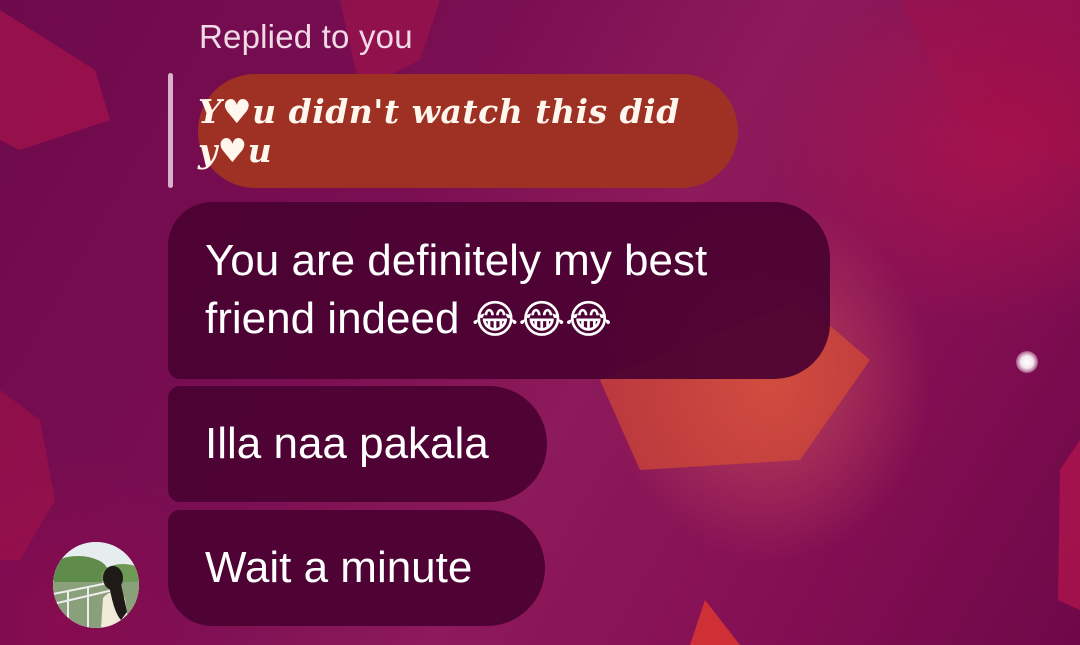 The image size is (1080, 645). I want to click on message-text: Illa naa pakala, so click(347, 443).